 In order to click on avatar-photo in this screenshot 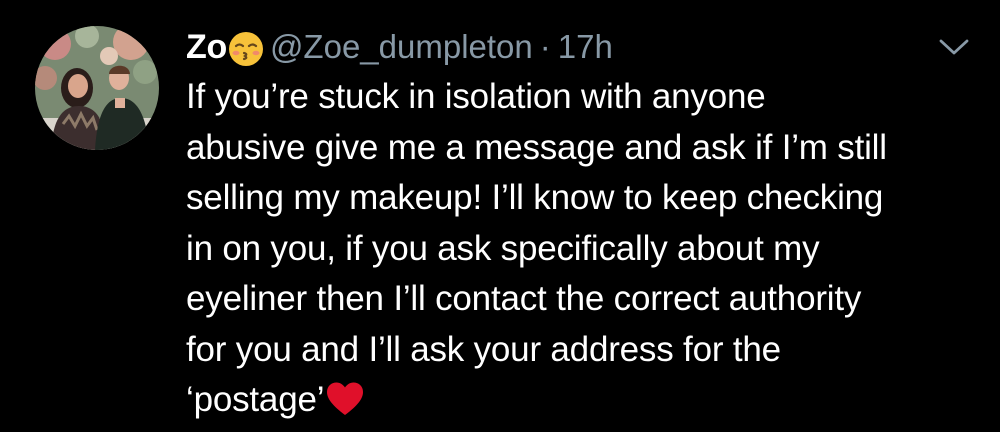, I will do `click(97, 88)`.